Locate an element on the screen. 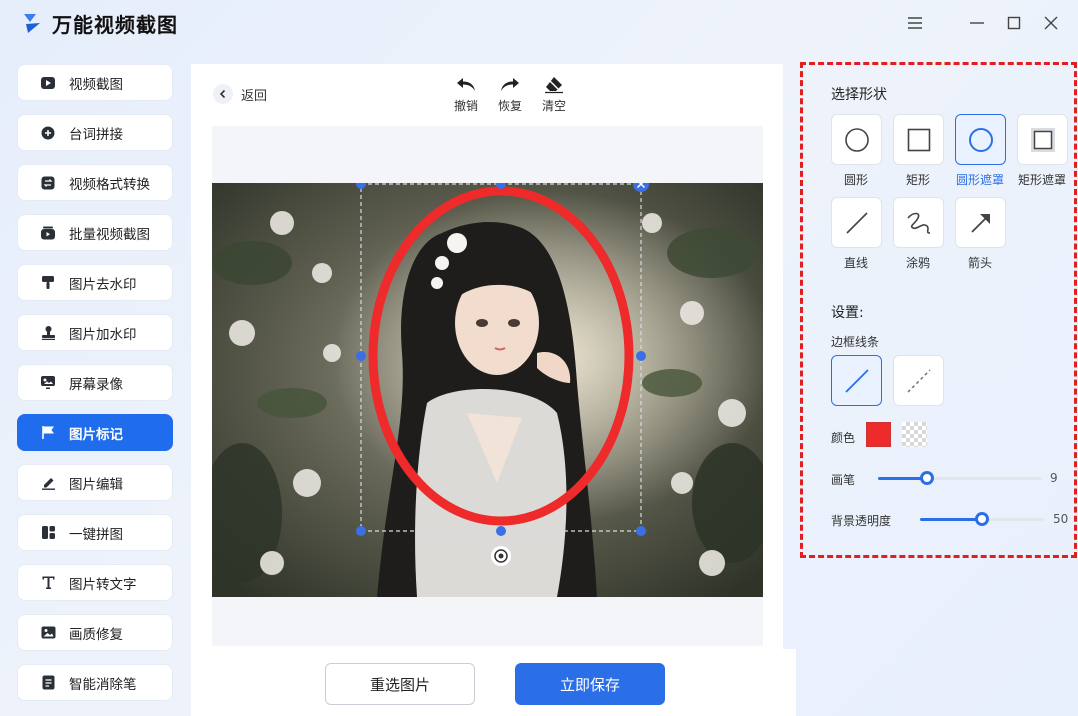  circle-icon is located at coordinates (856, 139).